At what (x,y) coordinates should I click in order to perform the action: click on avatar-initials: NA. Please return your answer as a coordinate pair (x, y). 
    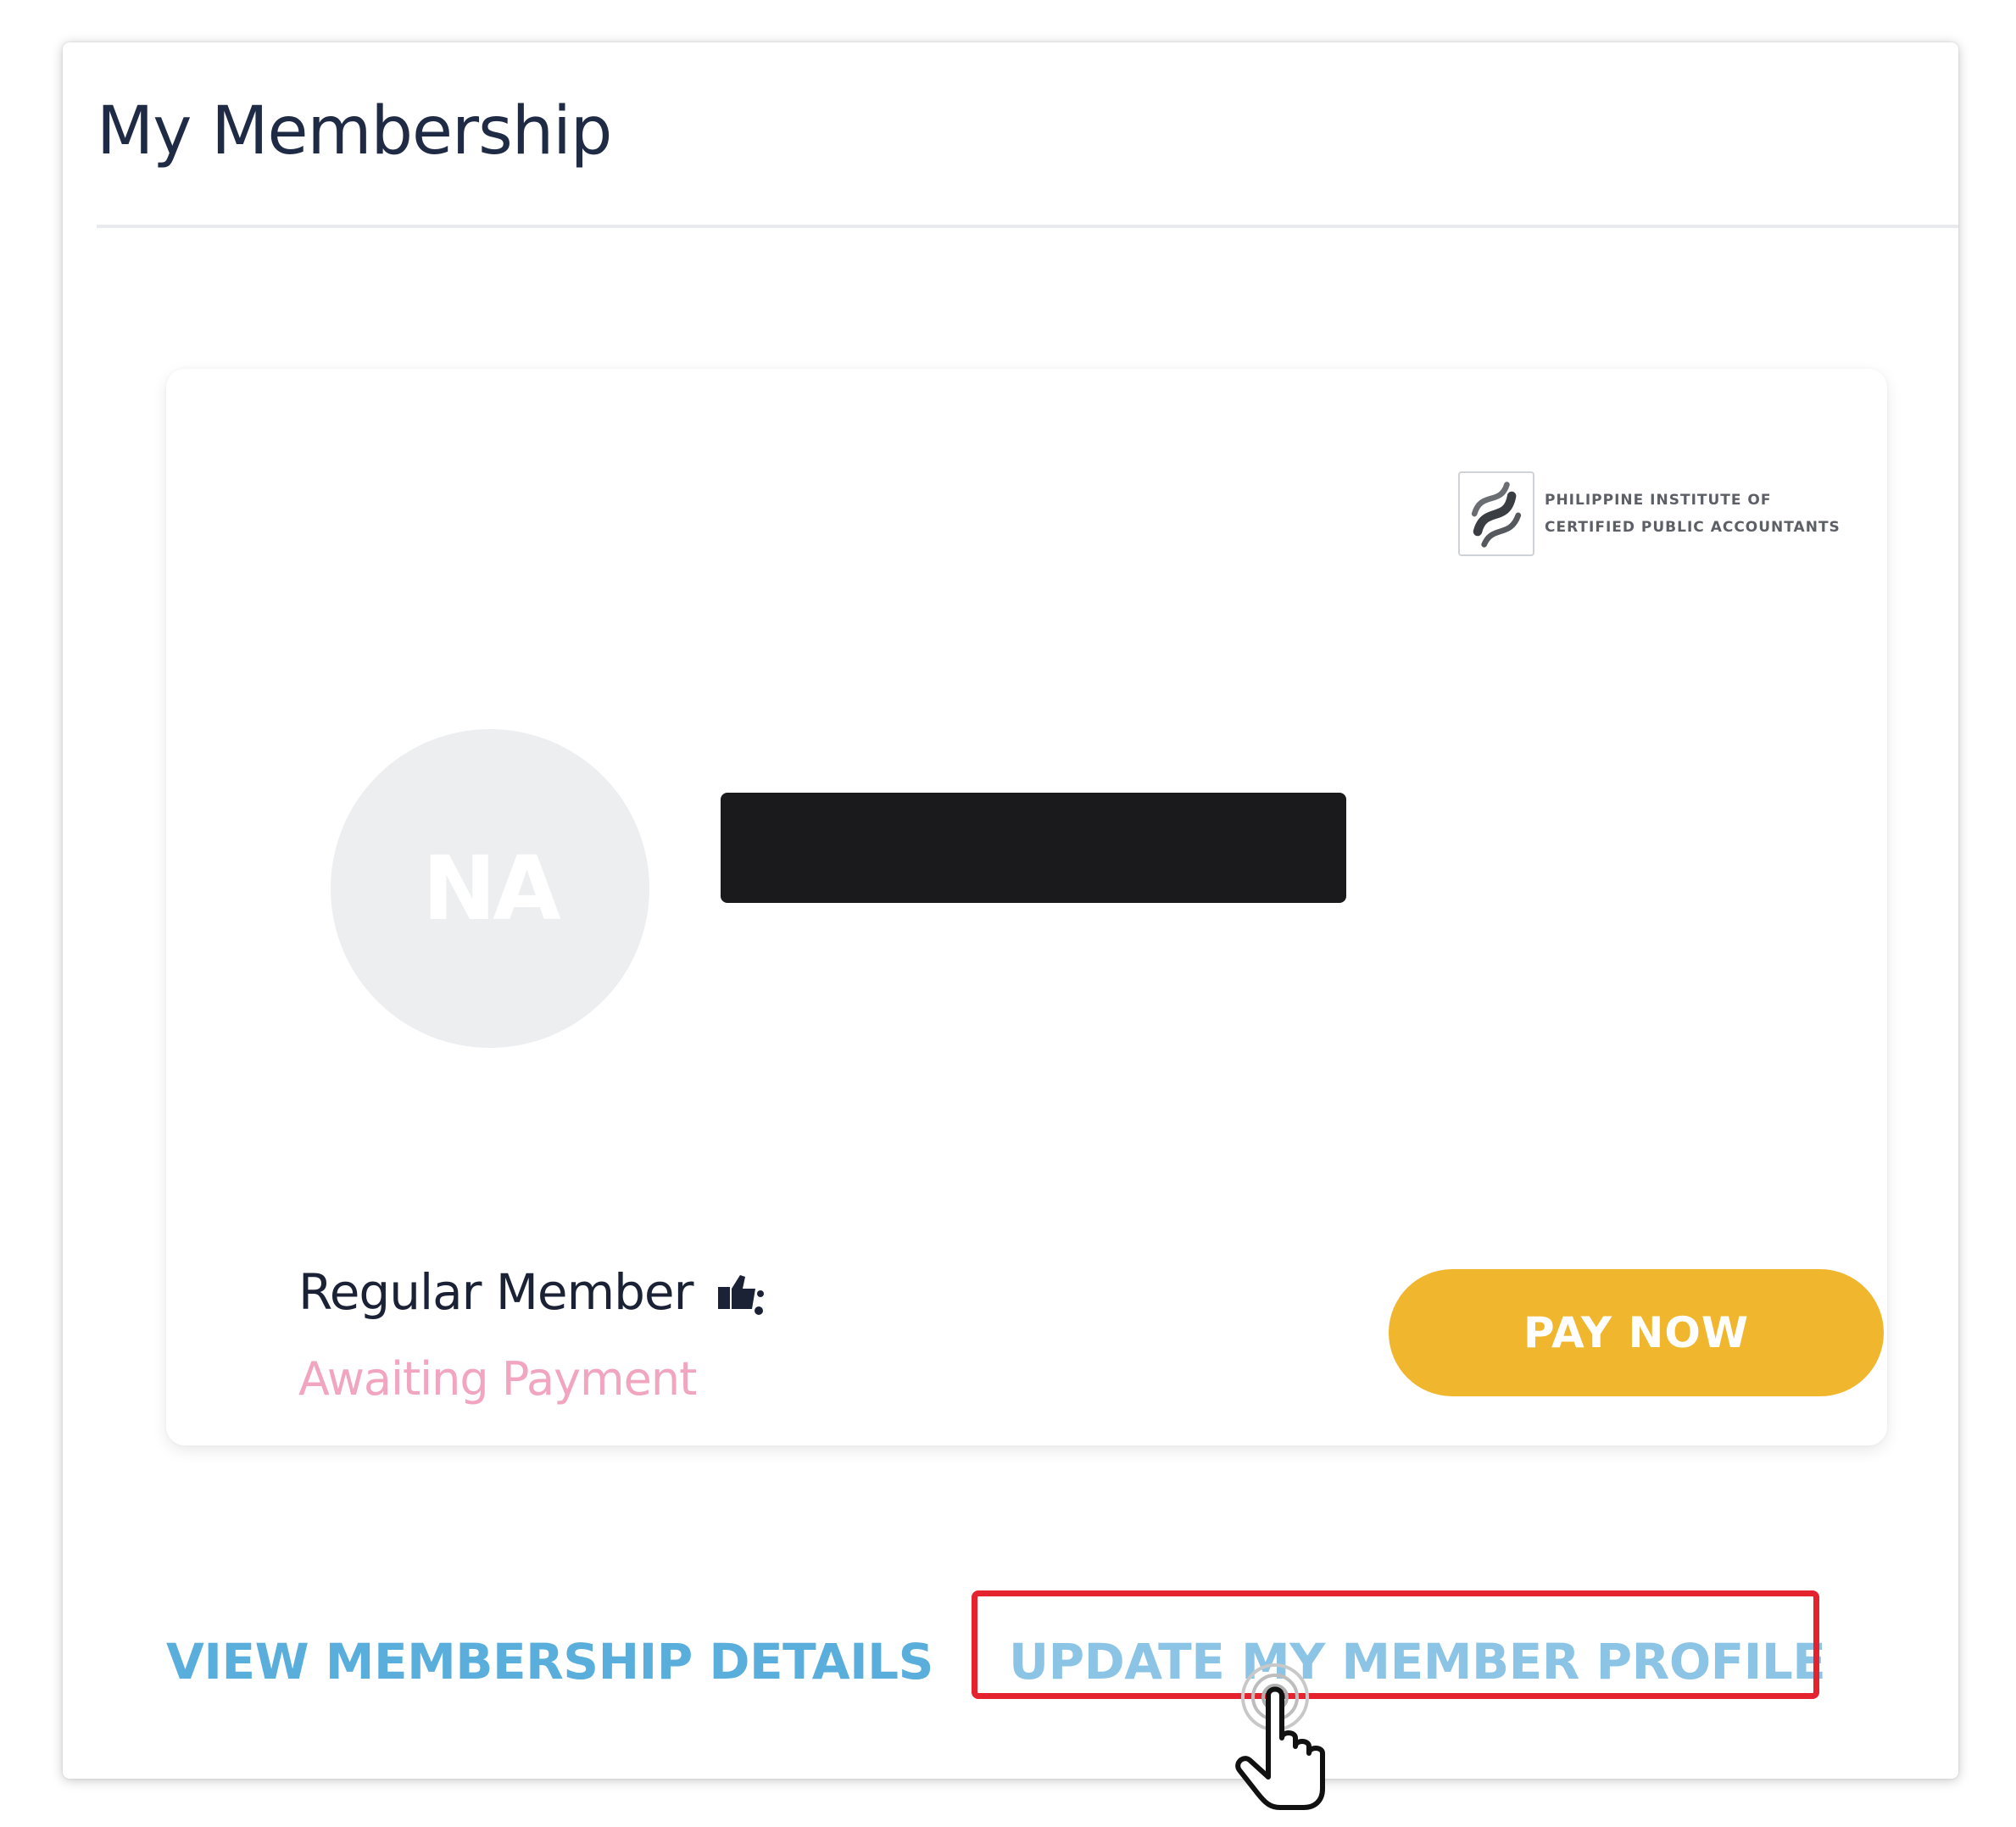
    Looking at the image, I should click on (491, 888).